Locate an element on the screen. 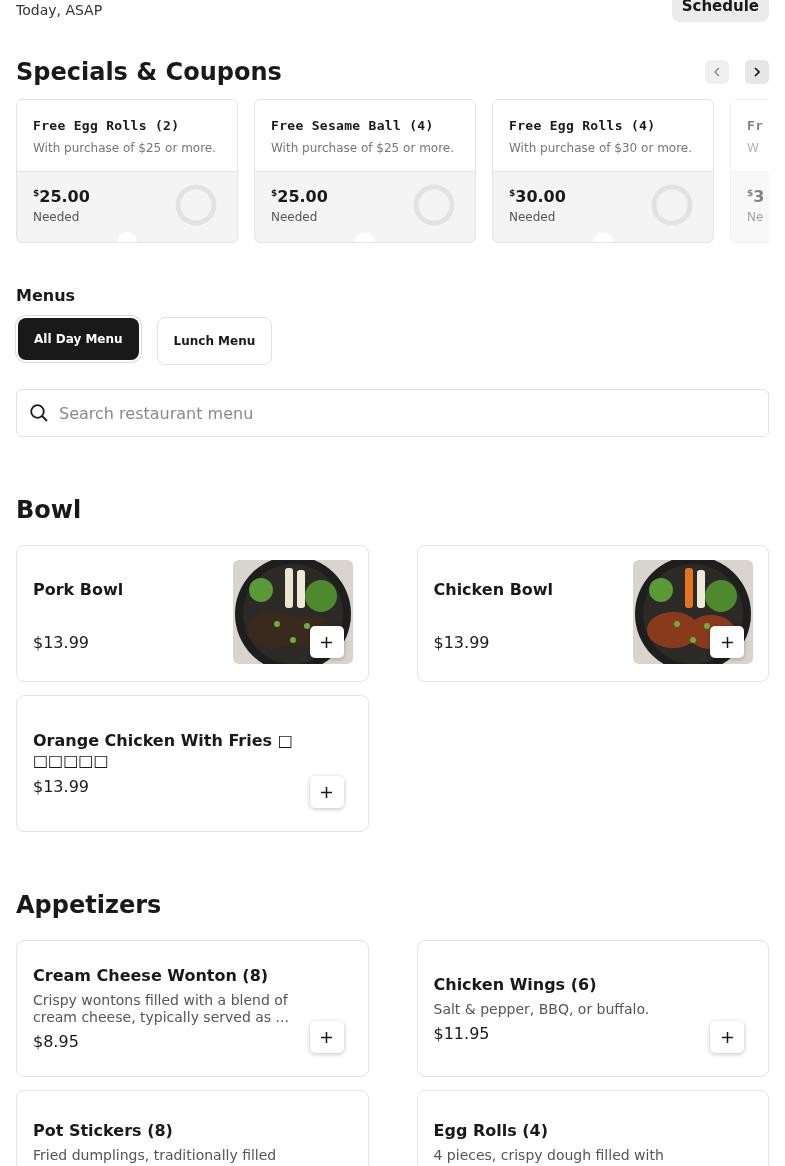 This screenshot has height=1166, width=785. item-name: Chicken Wings (6) is located at coordinates (515, 984).